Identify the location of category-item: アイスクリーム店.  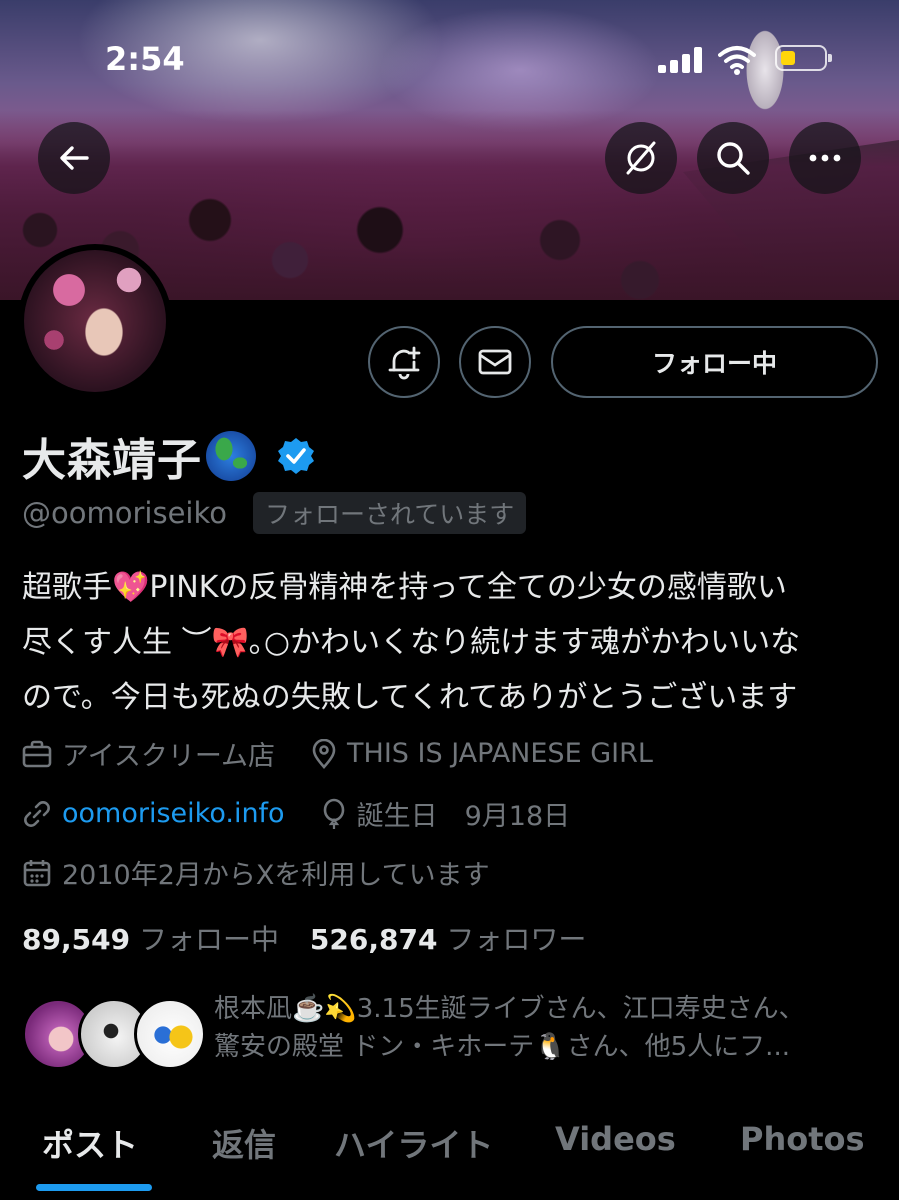
(148, 753).